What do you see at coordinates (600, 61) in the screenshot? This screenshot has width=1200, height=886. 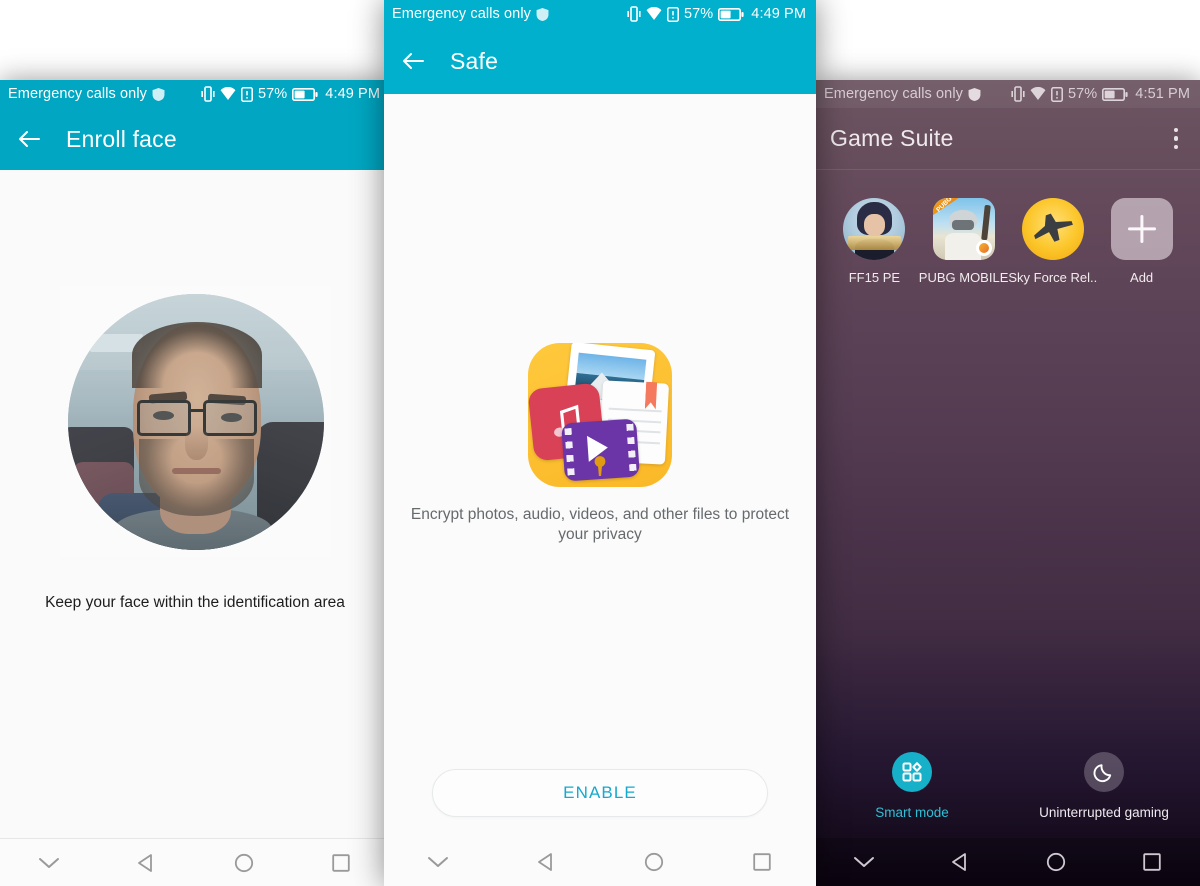 I see `app-bar-safe: Safe` at bounding box center [600, 61].